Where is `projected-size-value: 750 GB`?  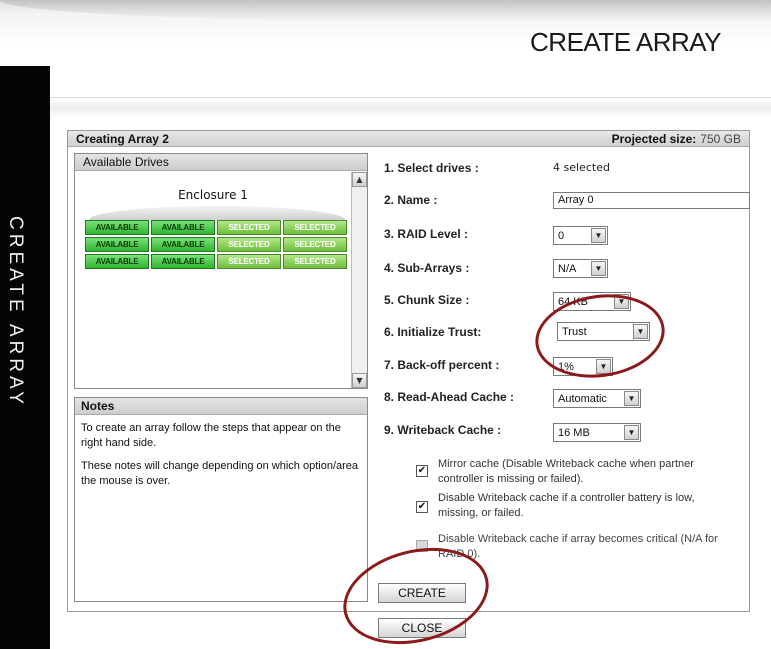 projected-size-value: 750 GB is located at coordinates (720, 138).